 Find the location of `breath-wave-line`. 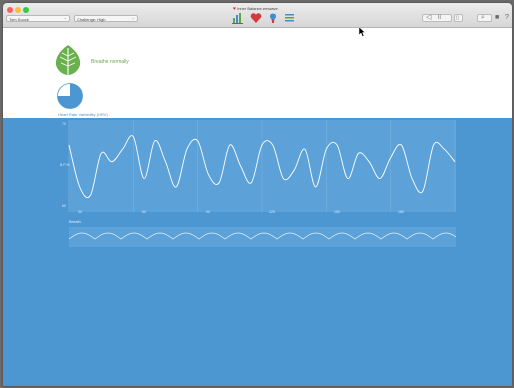

breath-wave-line is located at coordinates (262, 236).